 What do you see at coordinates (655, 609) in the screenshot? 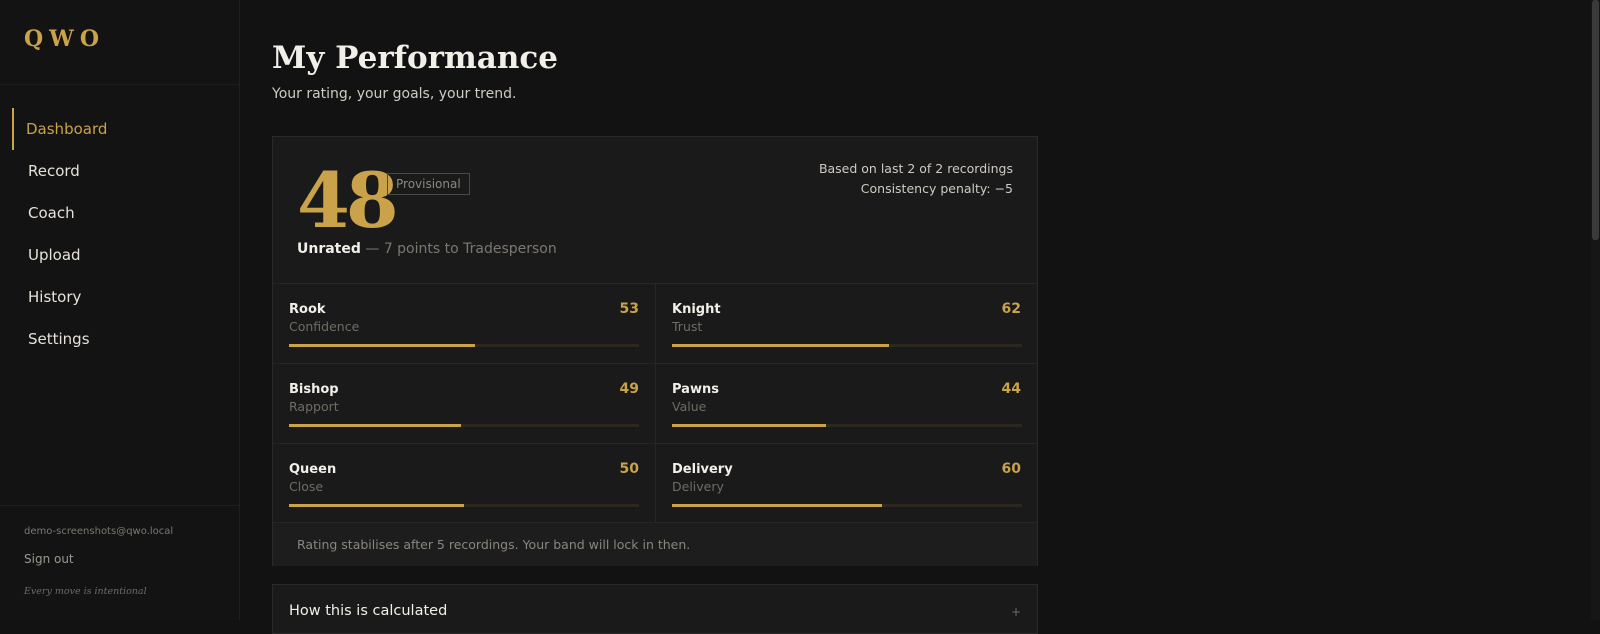
I see `how-calculated-accordion: How this is calculated +` at bounding box center [655, 609].